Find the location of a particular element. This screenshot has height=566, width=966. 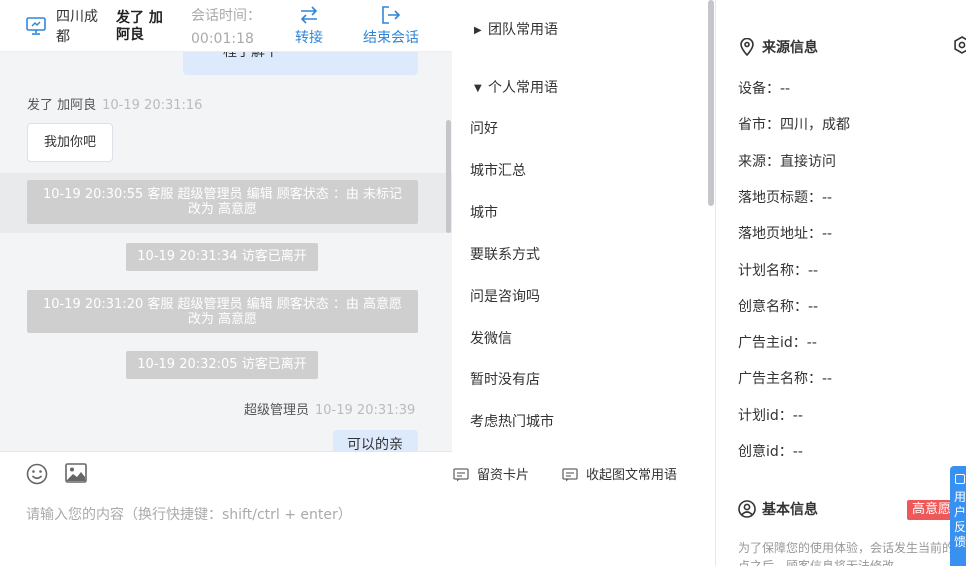

group-label: 团队常用语 is located at coordinates (523, 30).